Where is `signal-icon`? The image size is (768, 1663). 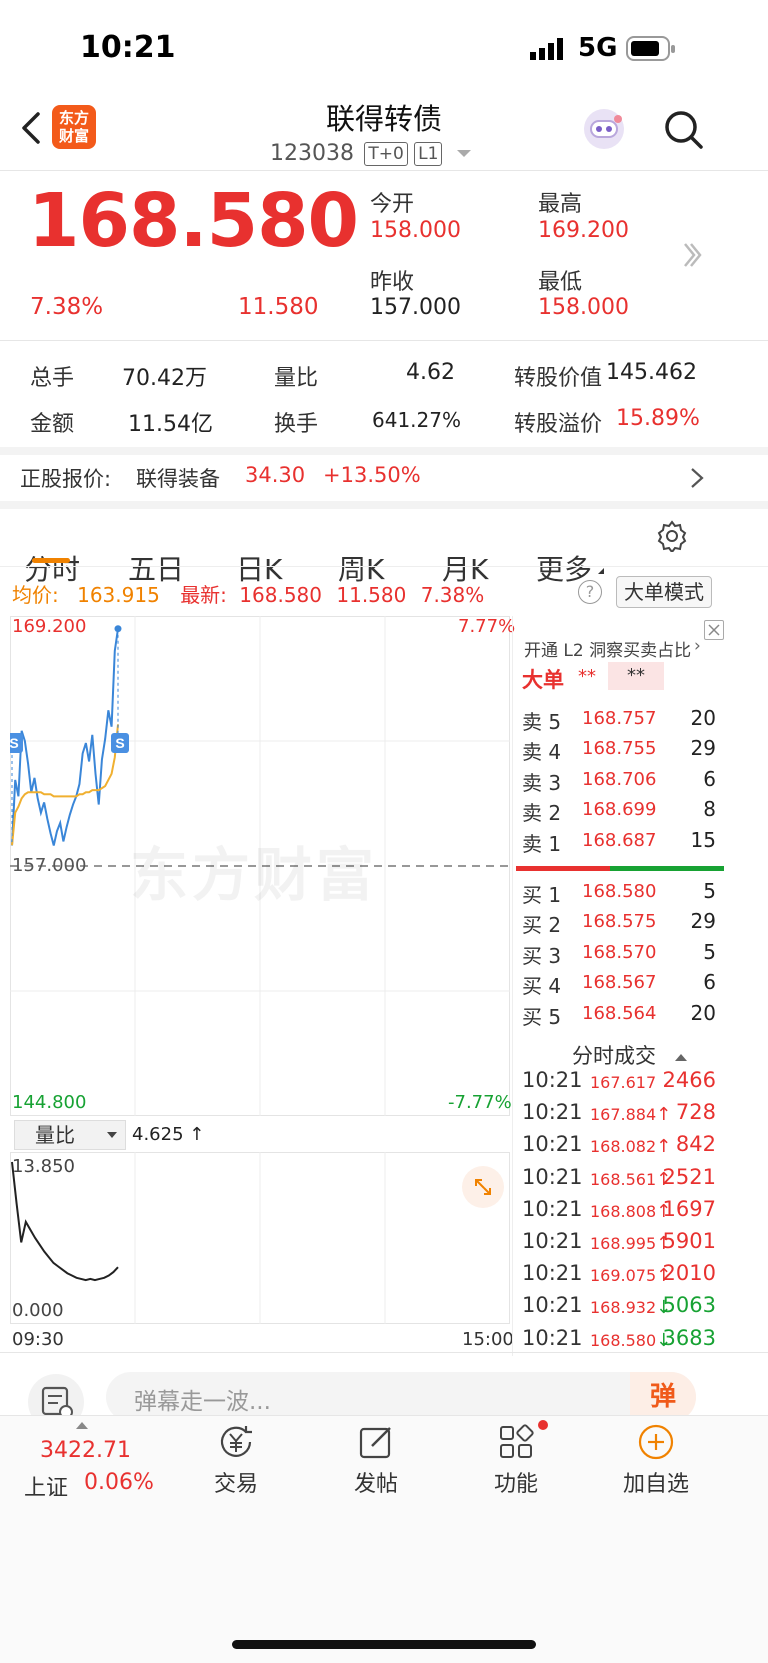 signal-icon is located at coordinates (547, 49).